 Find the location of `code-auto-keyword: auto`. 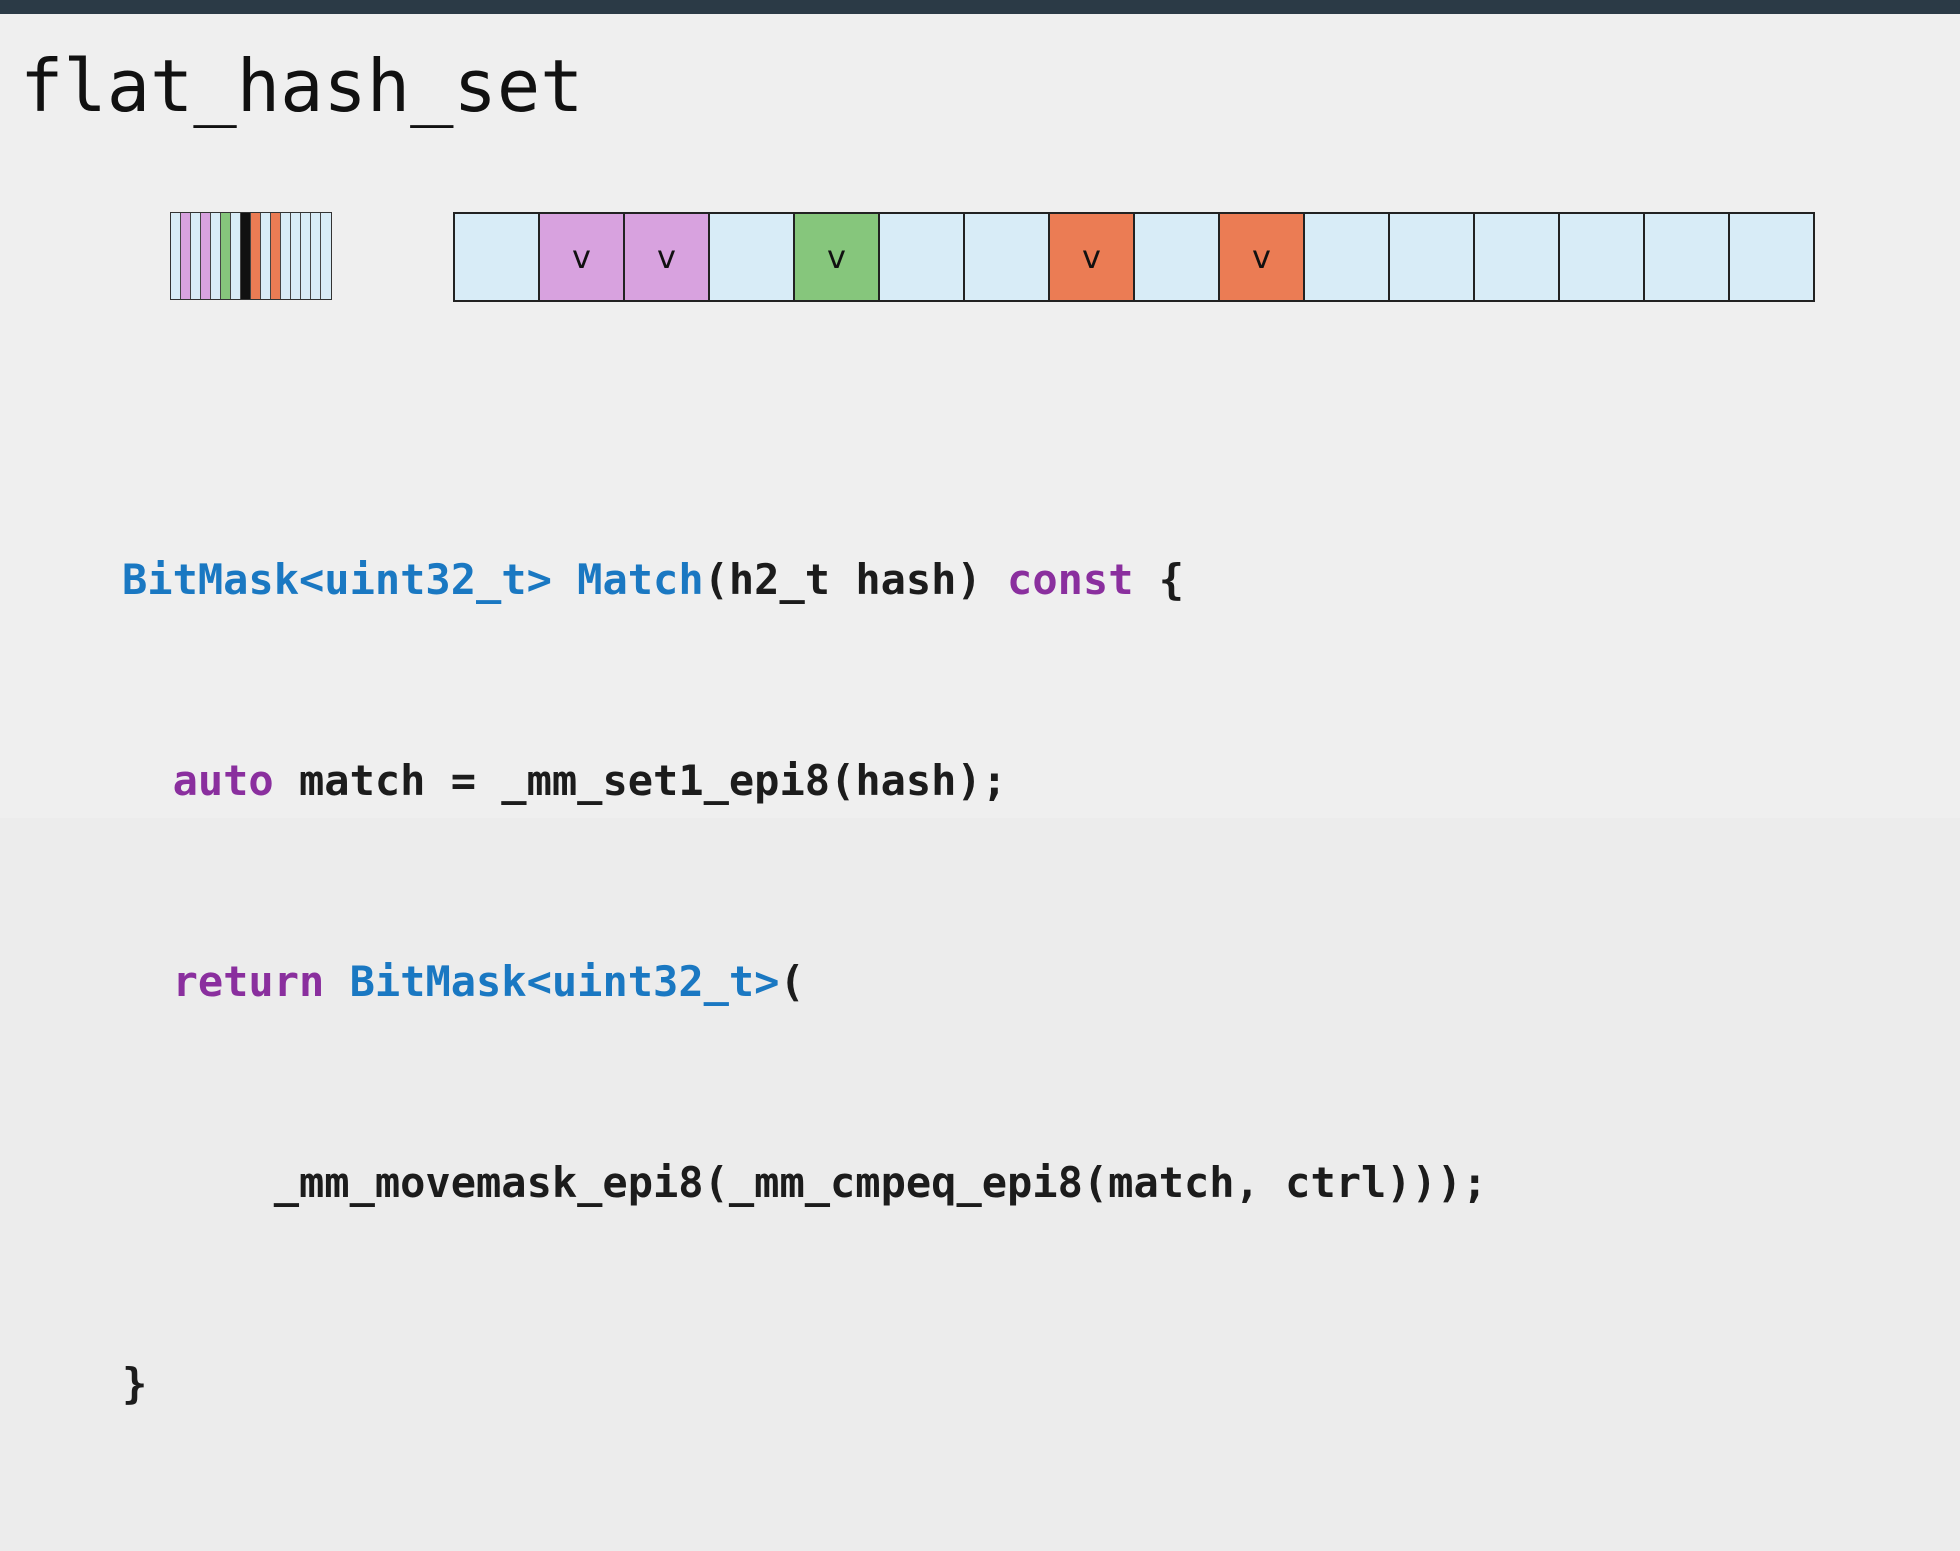

code-auto-keyword: auto is located at coordinates (223, 780).